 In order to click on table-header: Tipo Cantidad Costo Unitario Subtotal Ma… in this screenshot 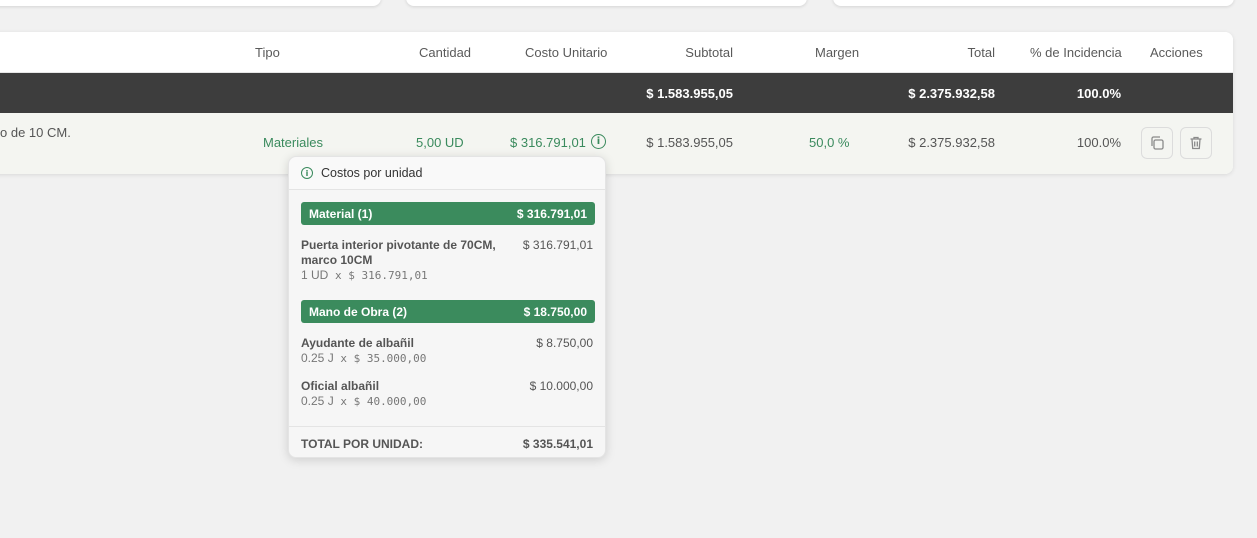, I will do `click(616, 52)`.